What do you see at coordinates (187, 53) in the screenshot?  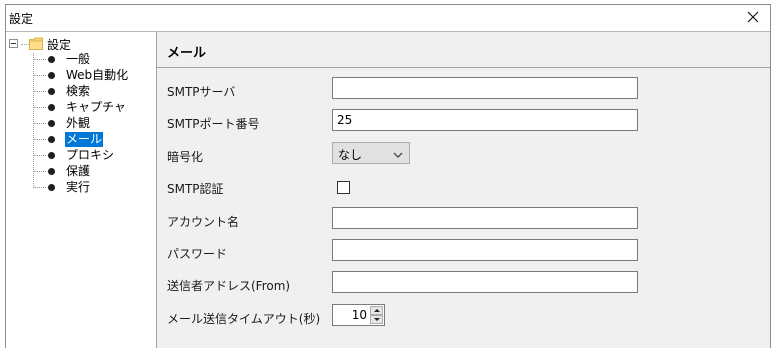 I see `panel-title: メール` at bounding box center [187, 53].